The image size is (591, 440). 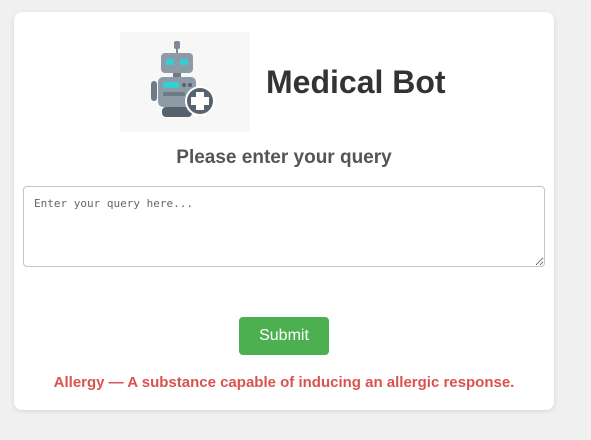 I want to click on submit-button: Submit, so click(x=284, y=336).